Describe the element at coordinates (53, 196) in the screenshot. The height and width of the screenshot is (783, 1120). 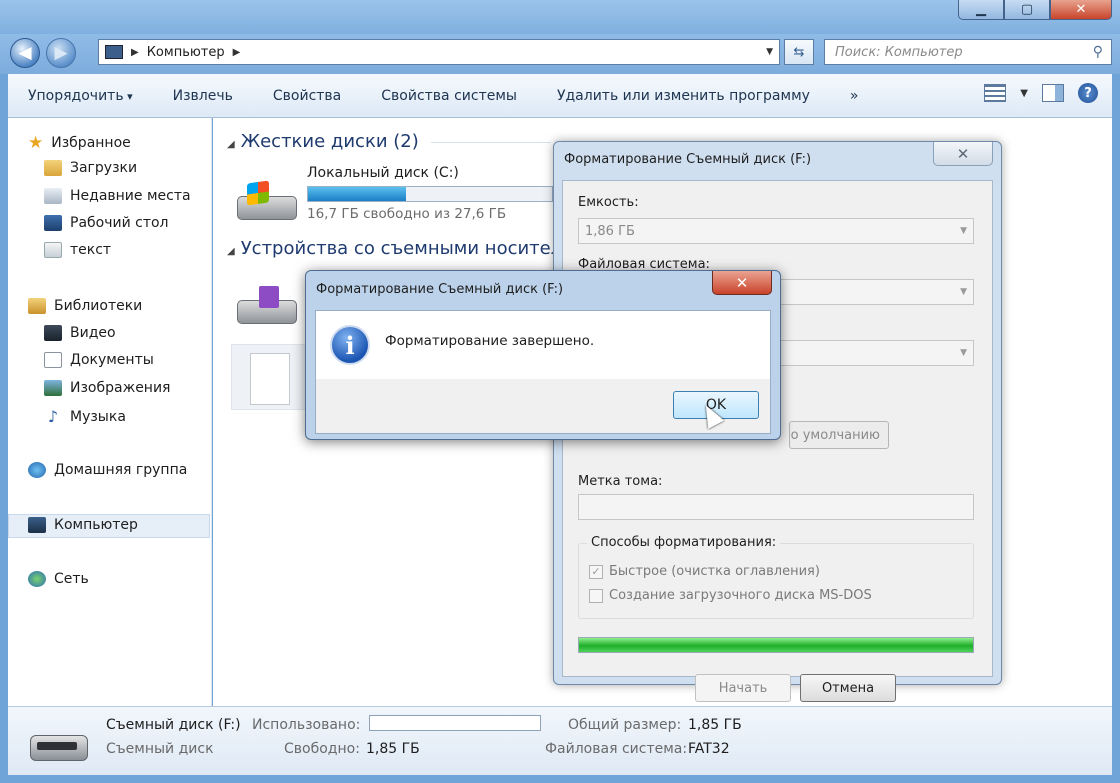
I see `recent-places-icon` at that location.